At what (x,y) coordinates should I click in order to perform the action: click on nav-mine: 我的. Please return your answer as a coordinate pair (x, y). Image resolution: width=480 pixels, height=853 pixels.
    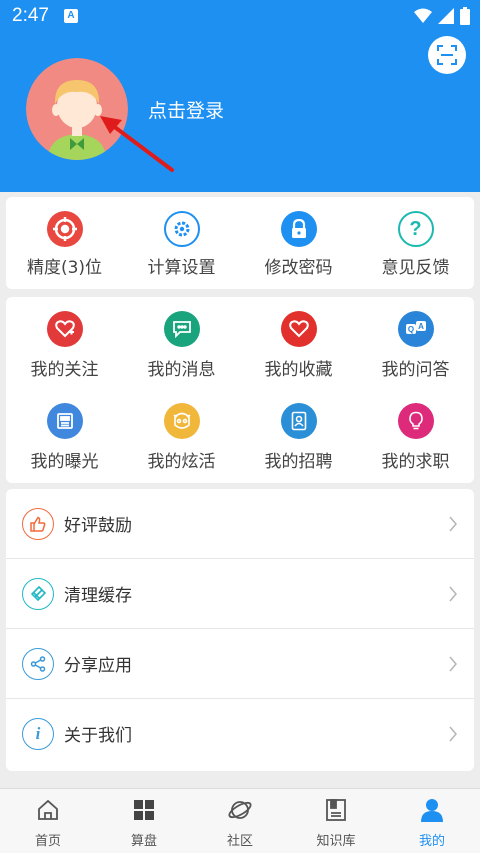
    Looking at the image, I should click on (432, 823).